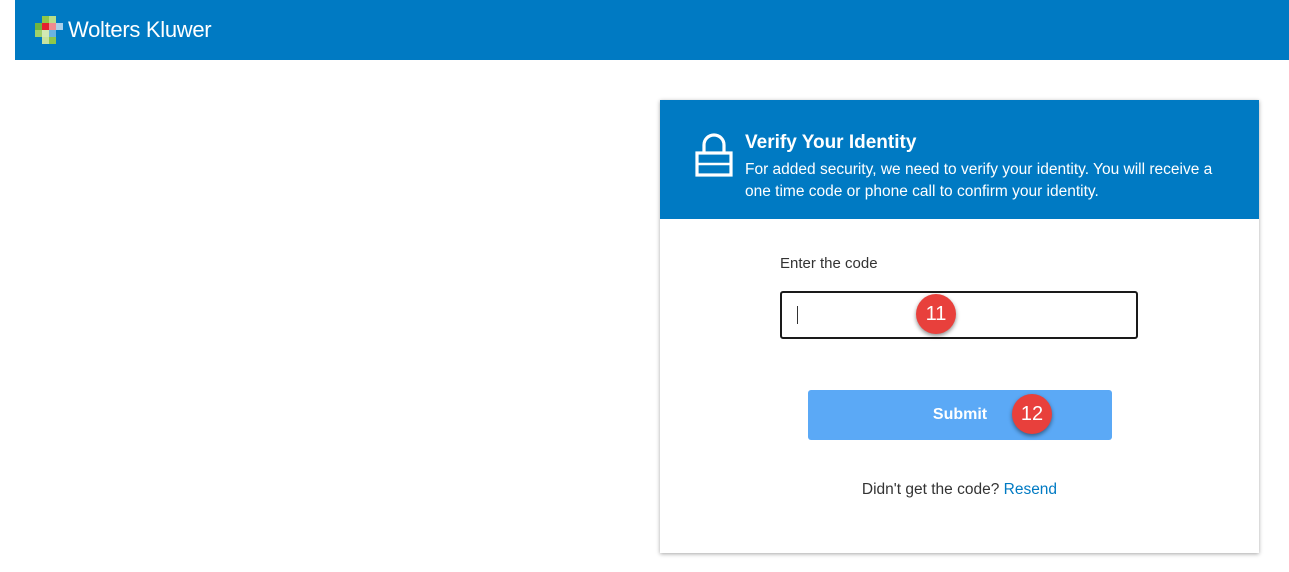  I want to click on step-marker-input: 11, so click(936, 314).